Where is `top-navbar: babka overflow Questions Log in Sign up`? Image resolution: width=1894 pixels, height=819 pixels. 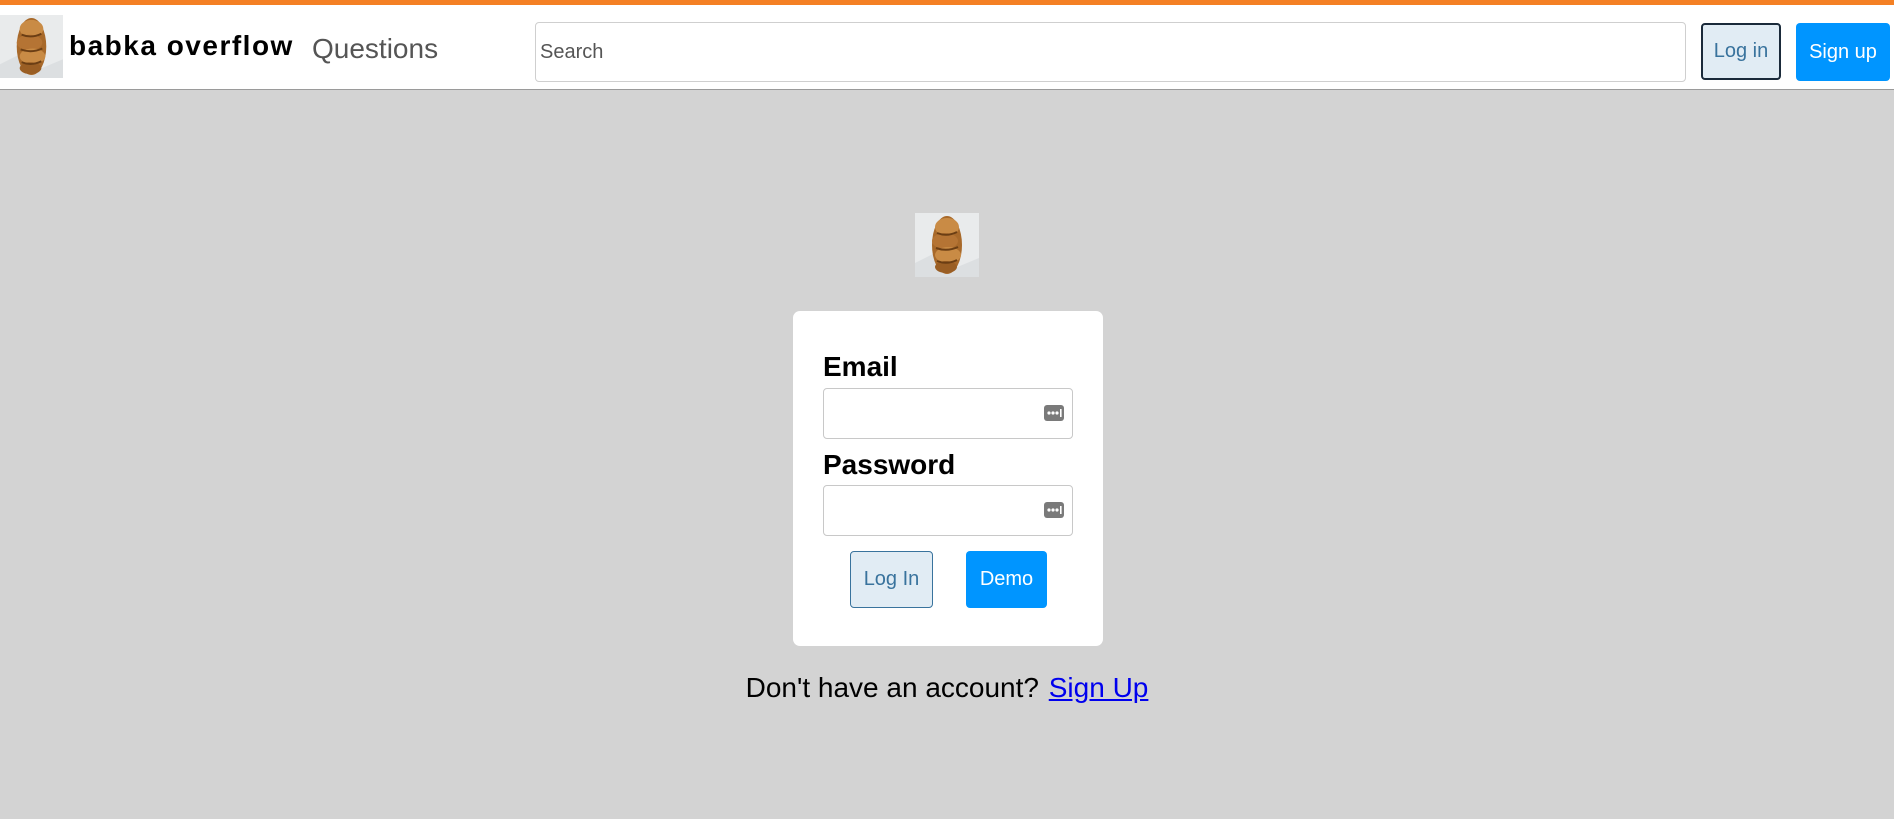
top-navbar: babka overflow Questions Log in Sign up is located at coordinates (947, 45).